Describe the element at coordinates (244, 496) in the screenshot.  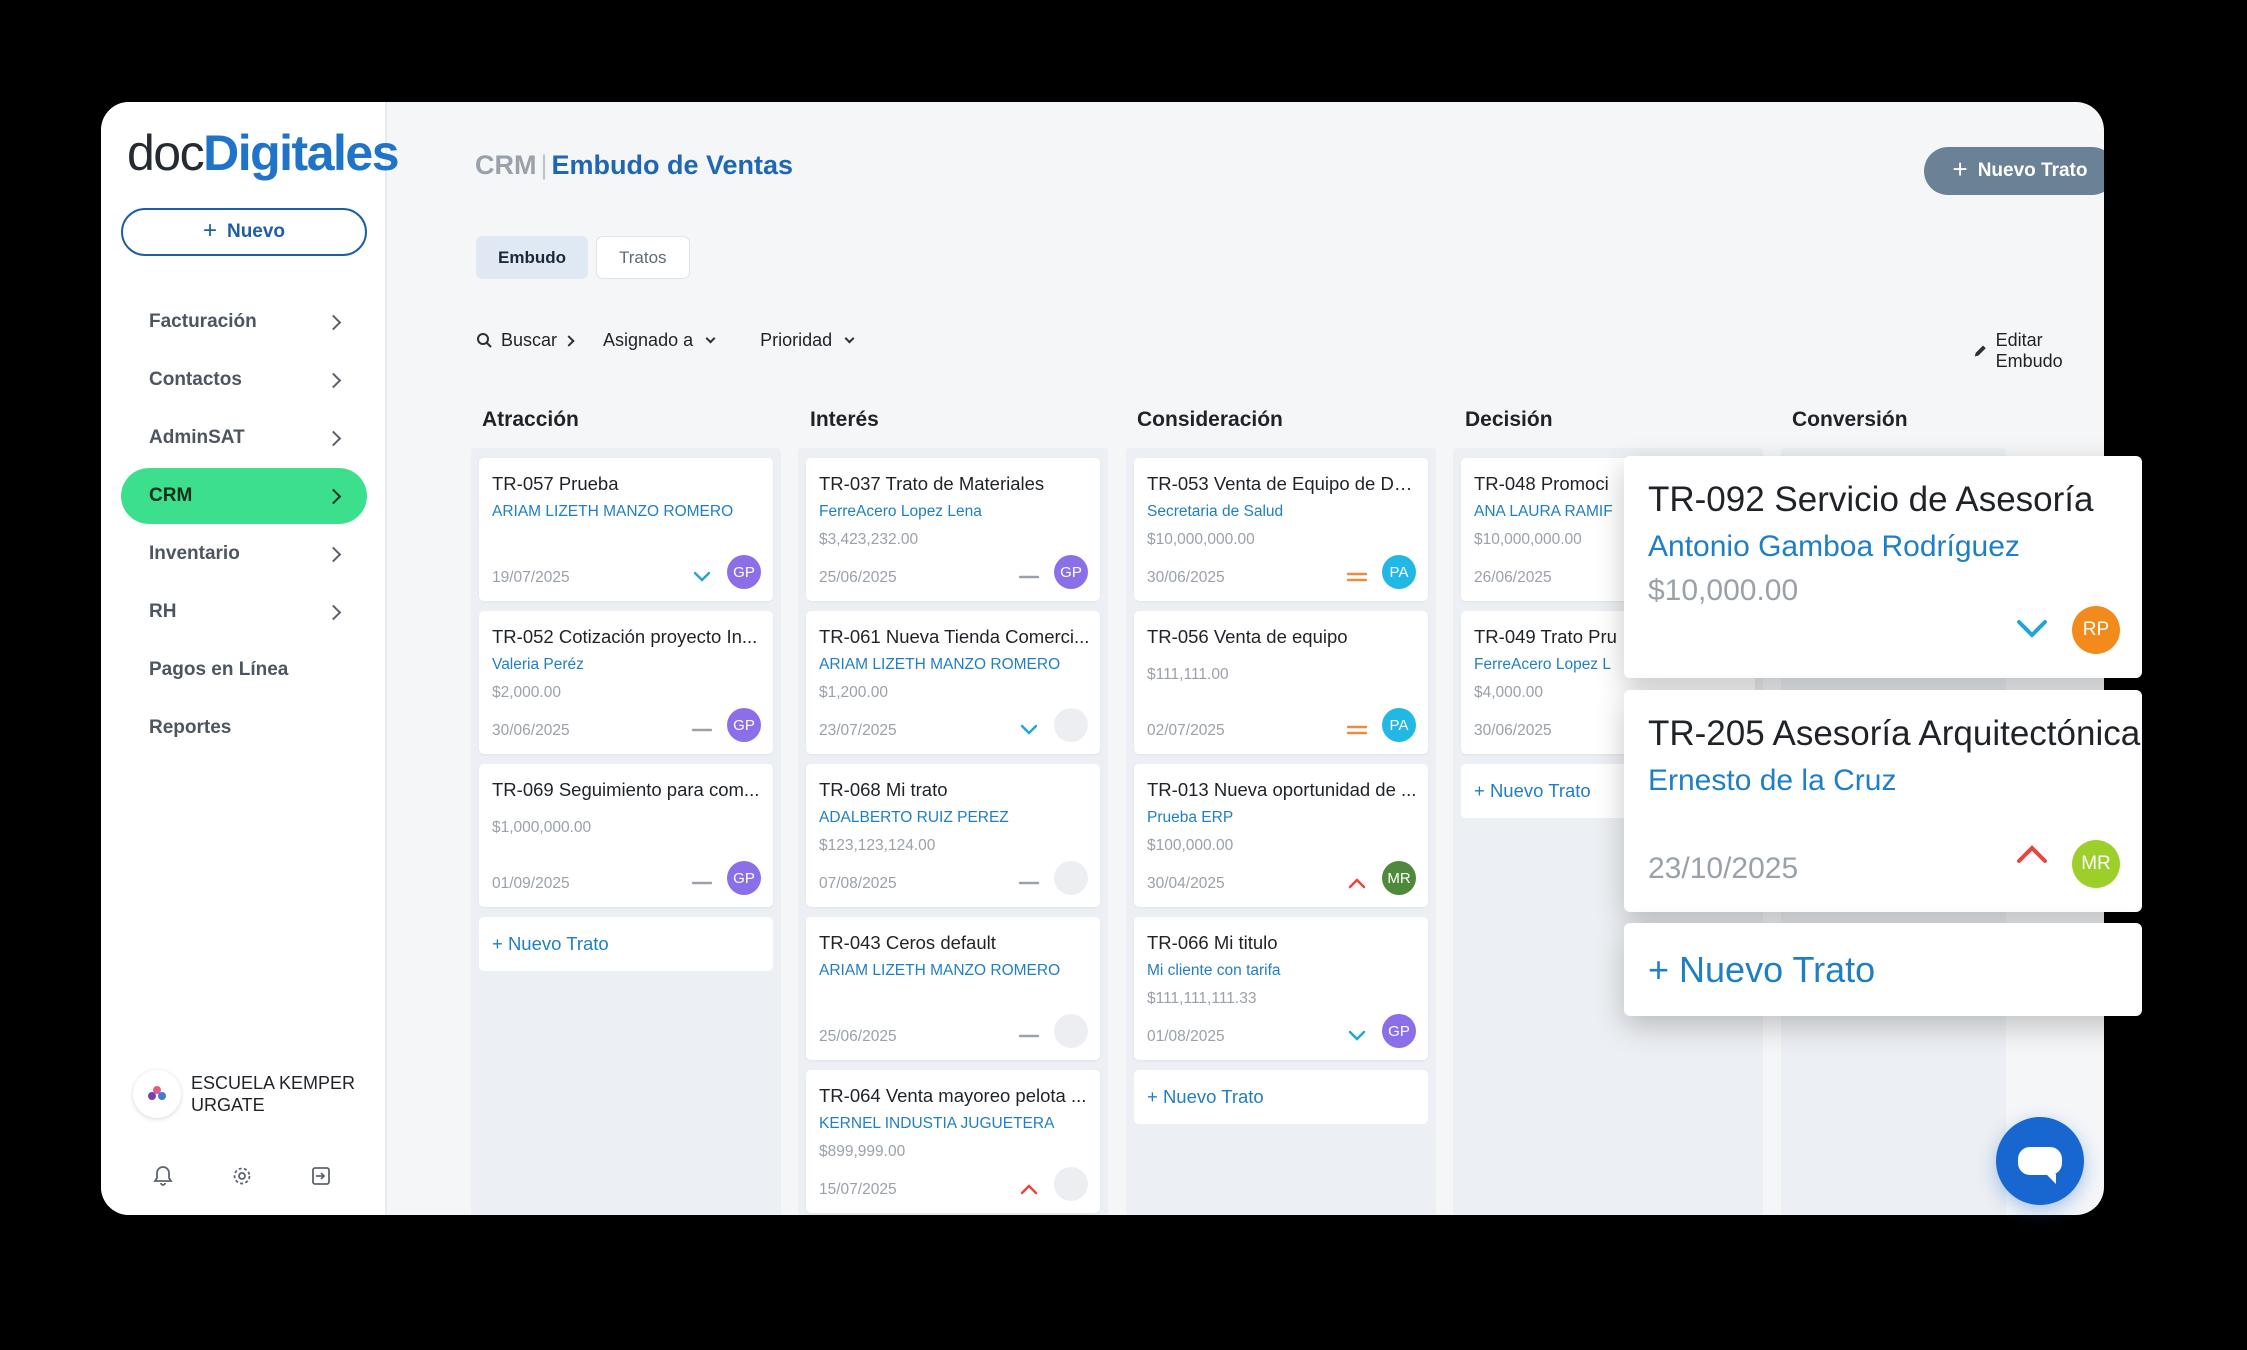
I see `sidebar-item-crm: CRM` at that location.